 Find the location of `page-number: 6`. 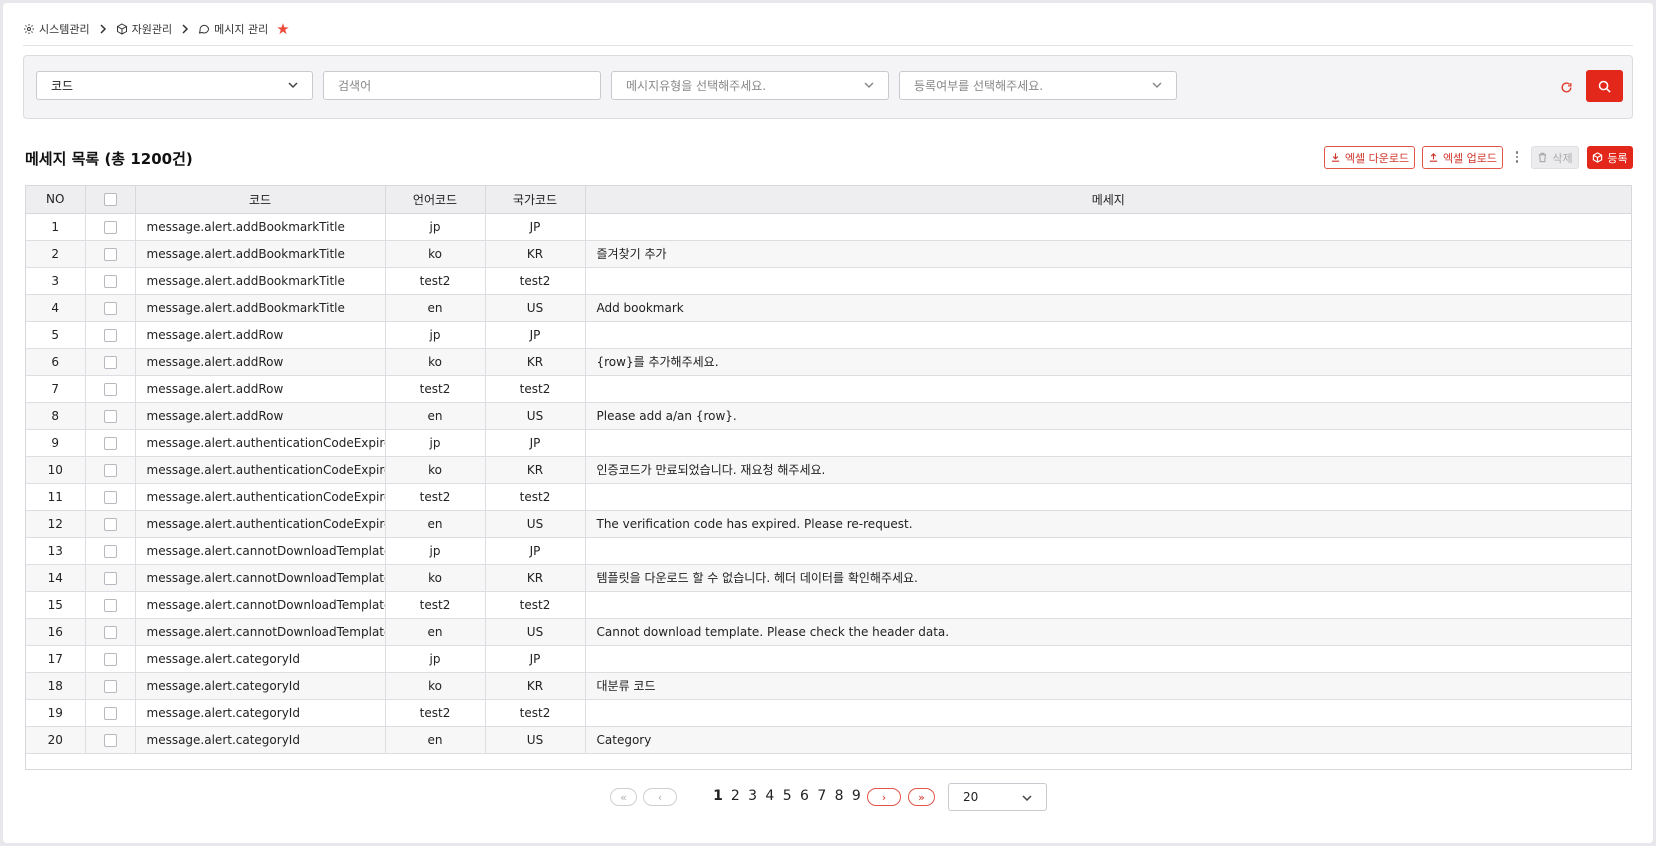

page-number: 6 is located at coordinates (805, 796).